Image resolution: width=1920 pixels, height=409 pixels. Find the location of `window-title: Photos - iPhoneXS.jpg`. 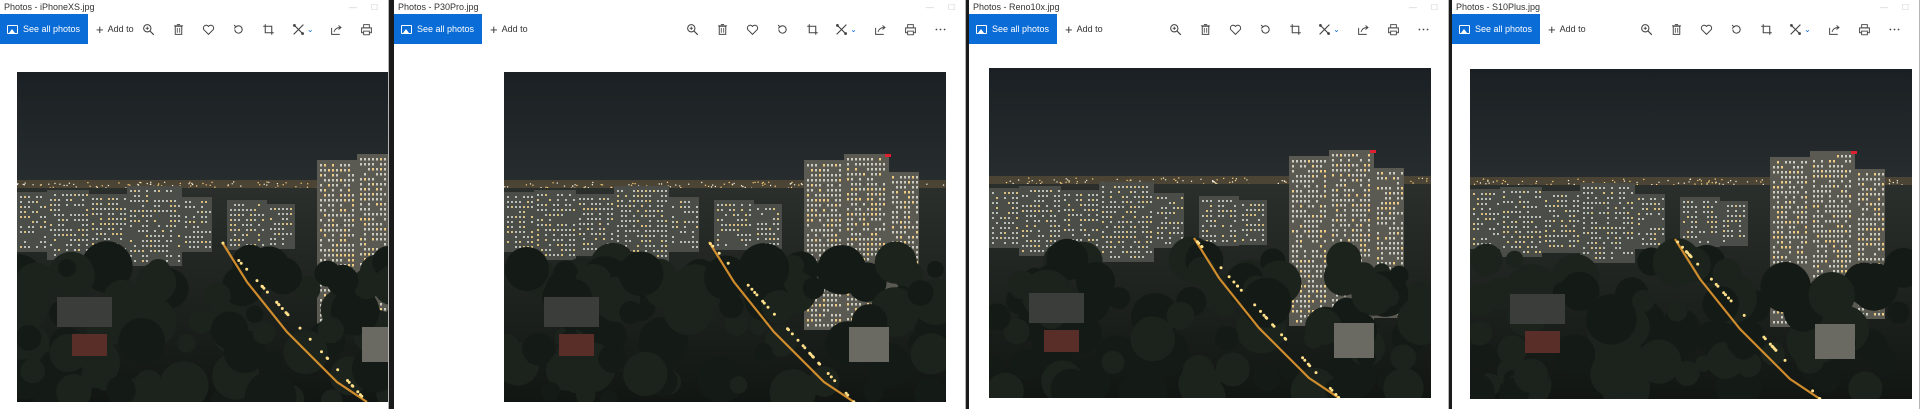

window-title: Photos - iPhoneXS.jpg is located at coordinates (49, 7).